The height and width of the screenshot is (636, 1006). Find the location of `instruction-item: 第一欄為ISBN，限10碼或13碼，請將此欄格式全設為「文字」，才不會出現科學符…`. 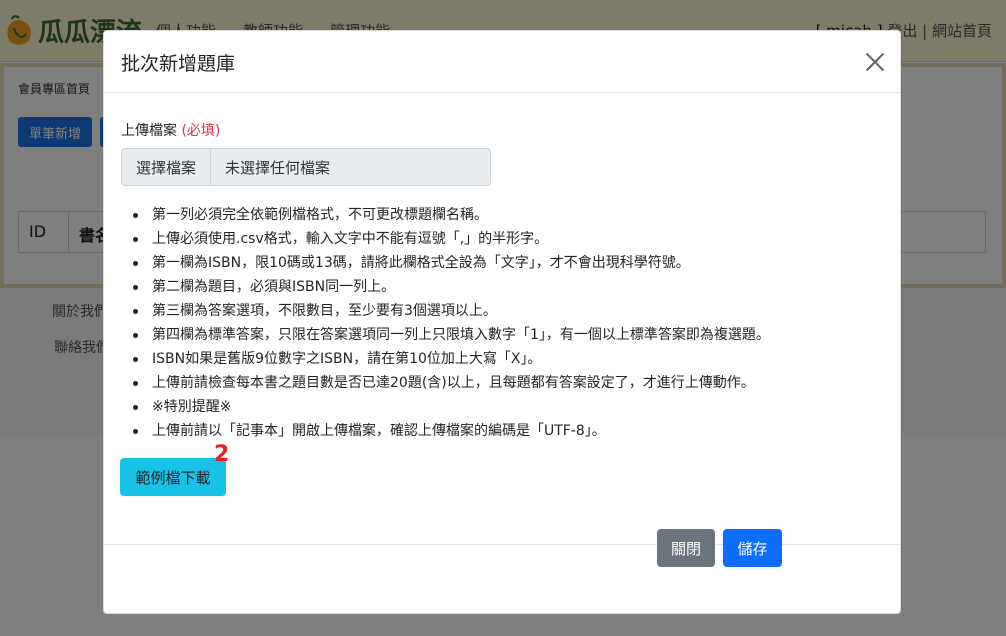

instruction-item: 第一欄為ISBN，限10碼或13碼，請將此欄格式全設為「文字」，才不會出現科學符… is located at coordinates (513, 263).